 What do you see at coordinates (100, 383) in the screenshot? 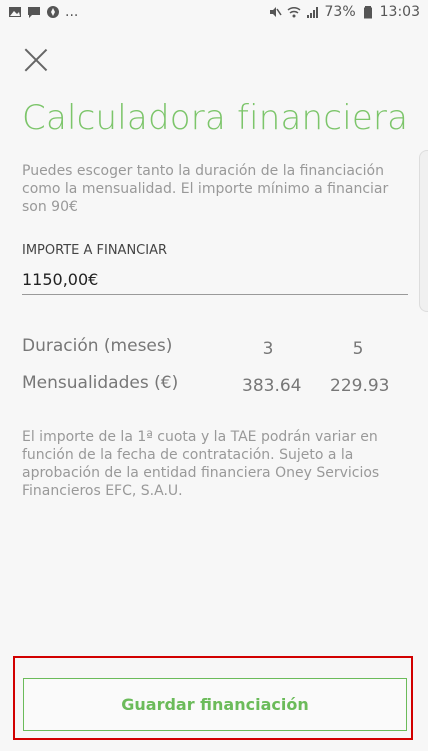
I see `monthly-label: Mensualidades (€)` at bounding box center [100, 383].